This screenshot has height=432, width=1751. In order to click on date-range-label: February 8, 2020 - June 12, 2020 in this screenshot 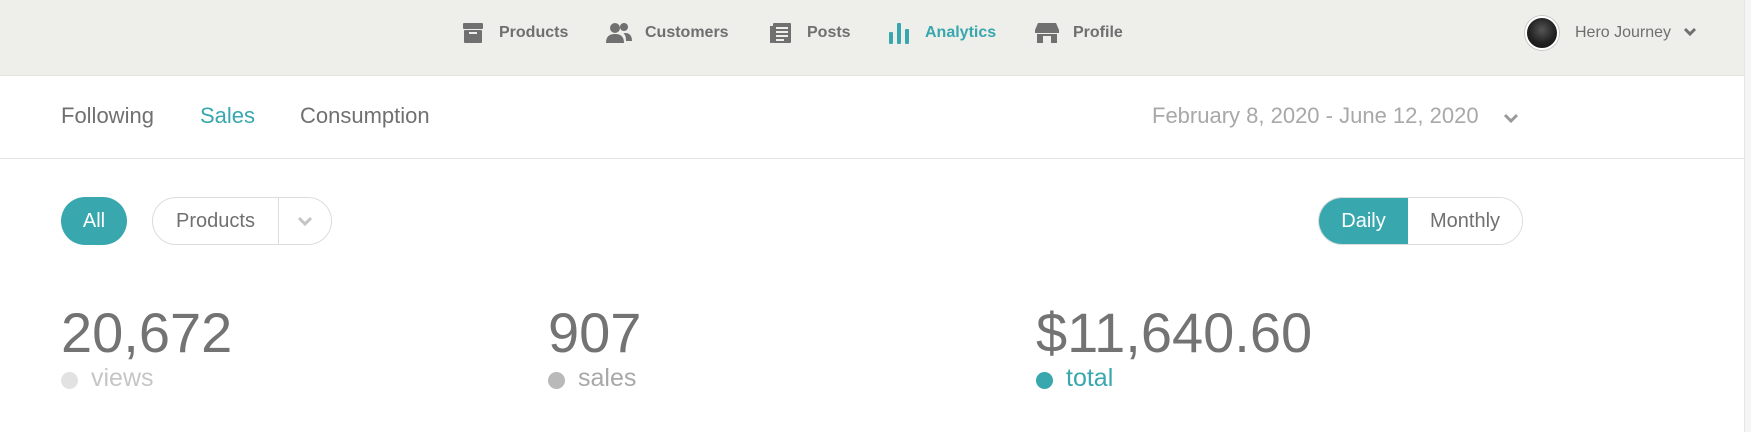, I will do `click(1315, 115)`.